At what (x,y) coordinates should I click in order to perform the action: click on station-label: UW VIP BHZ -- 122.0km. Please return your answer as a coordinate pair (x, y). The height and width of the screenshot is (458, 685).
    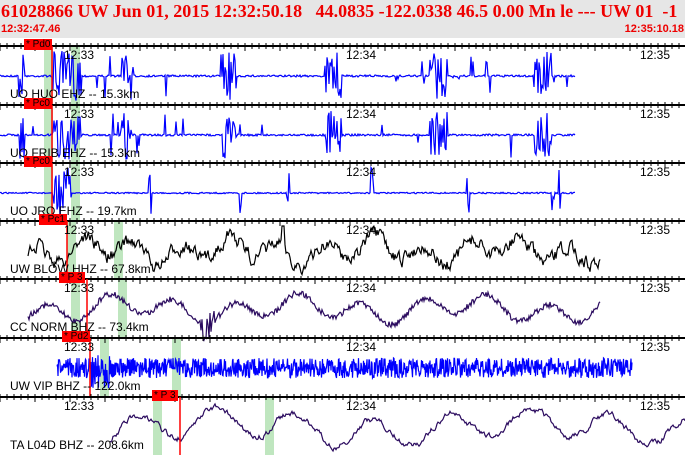
    Looking at the image, I should click on (75, 386).